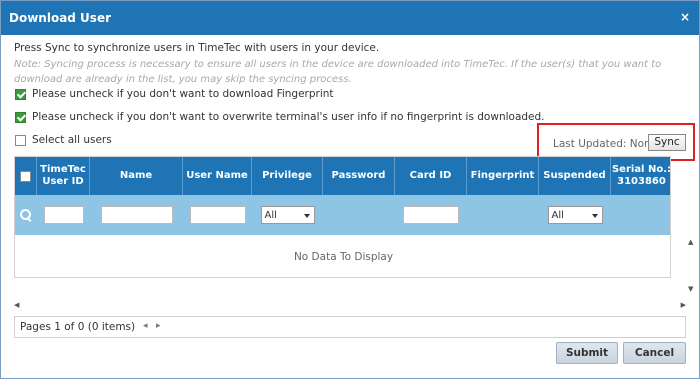 This screenshot has width=700, height=379. I want to click on filter-privilege-value: All, so click(270, 215).